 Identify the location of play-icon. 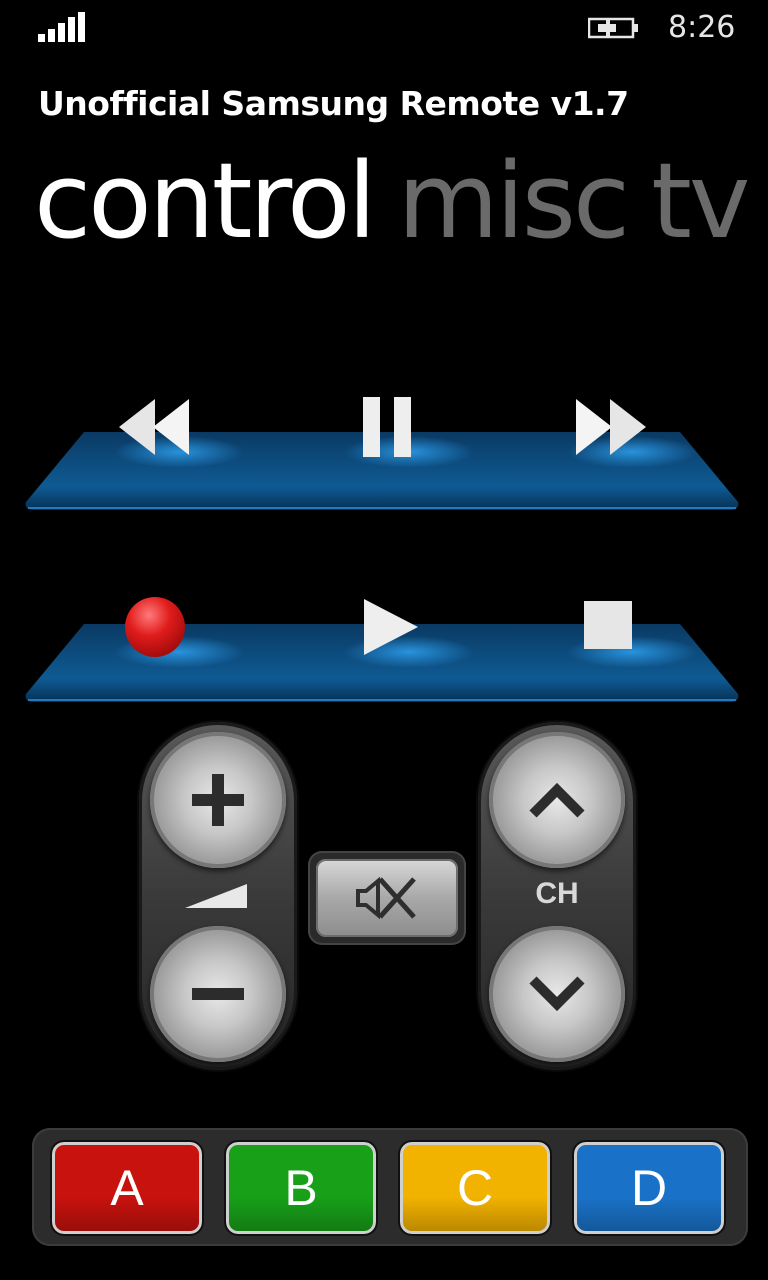
(391, 627).